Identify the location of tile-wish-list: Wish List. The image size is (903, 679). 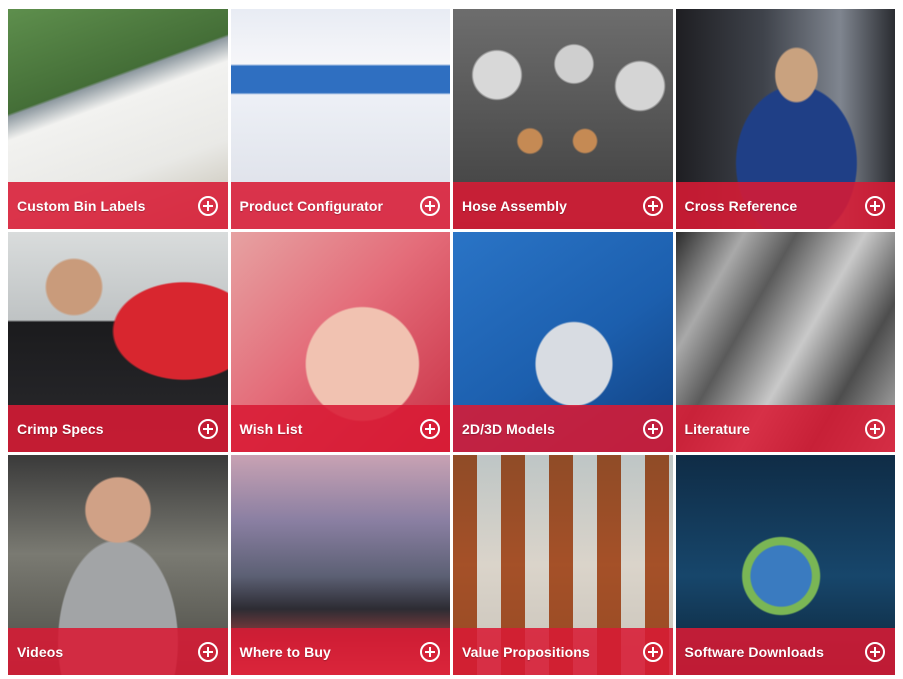
(340, 342).